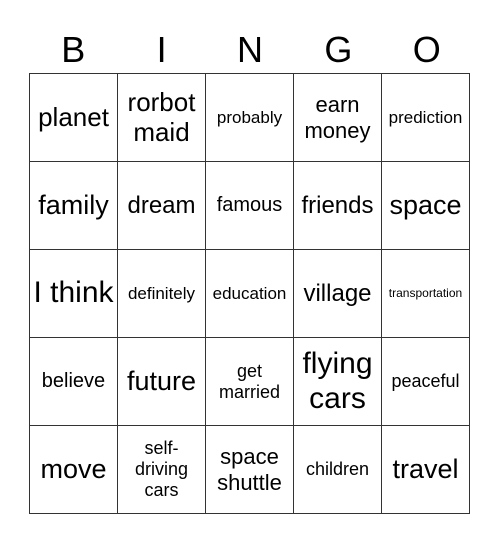  Describe the element at coordinates (426, 294) in the screenshot. I see `bingo-cell: transportation` at that location.